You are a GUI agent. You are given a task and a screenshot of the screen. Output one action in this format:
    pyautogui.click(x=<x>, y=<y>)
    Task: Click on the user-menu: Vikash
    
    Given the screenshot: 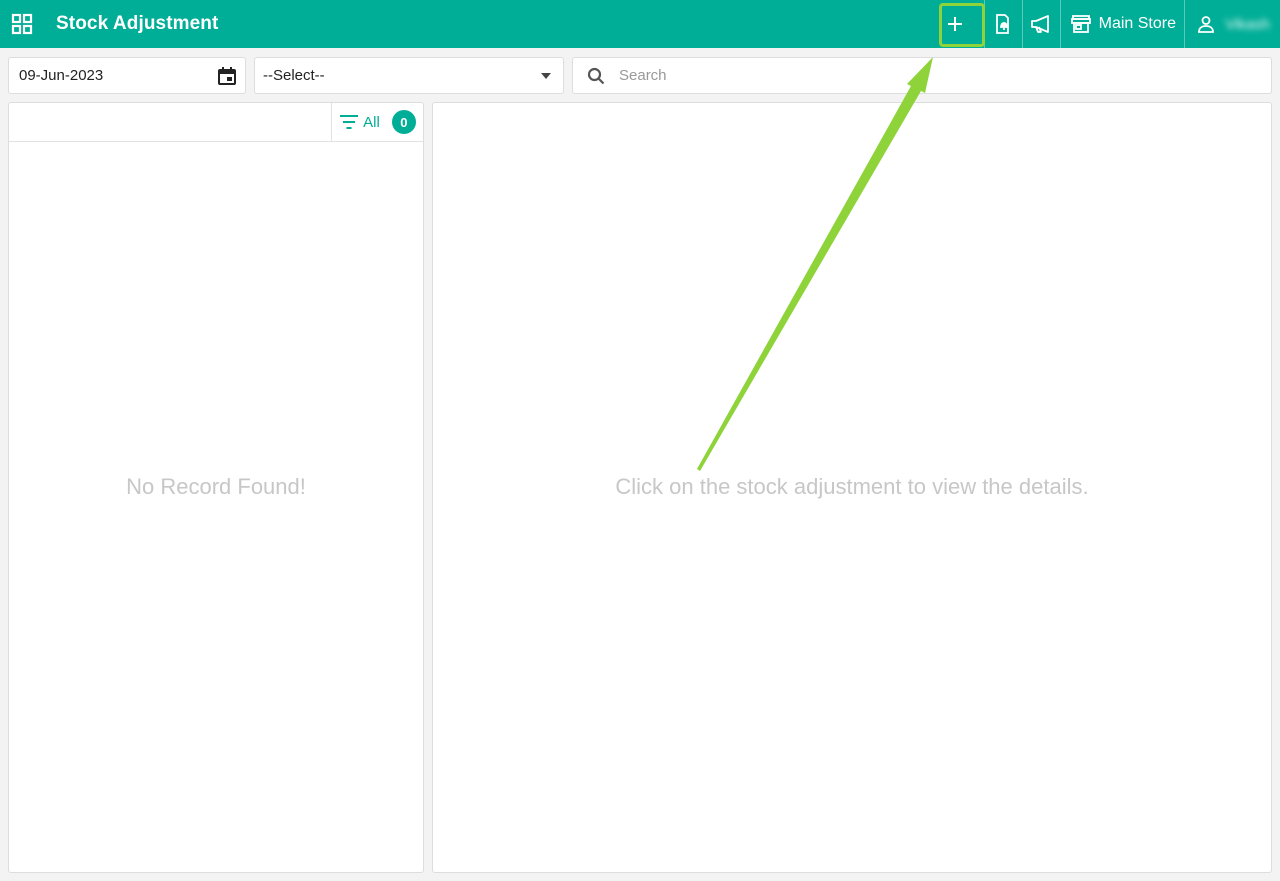 What is the action you would take?
    pyautogui.click(x=1232, y=24)
    